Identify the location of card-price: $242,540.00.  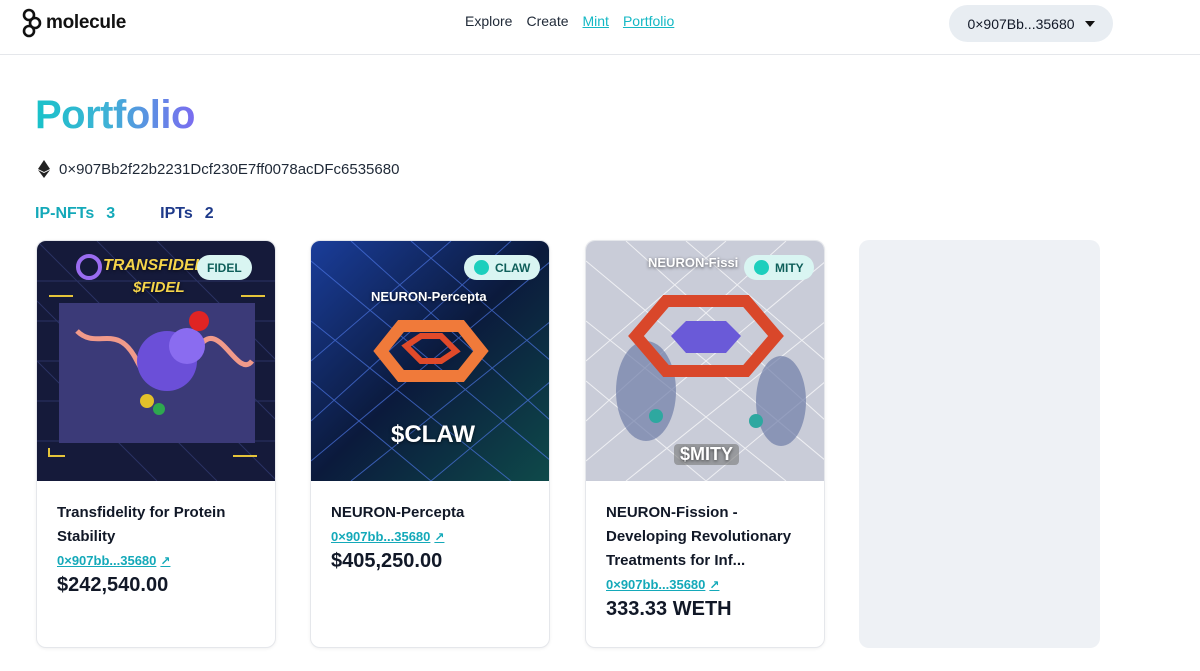
(113, 585).